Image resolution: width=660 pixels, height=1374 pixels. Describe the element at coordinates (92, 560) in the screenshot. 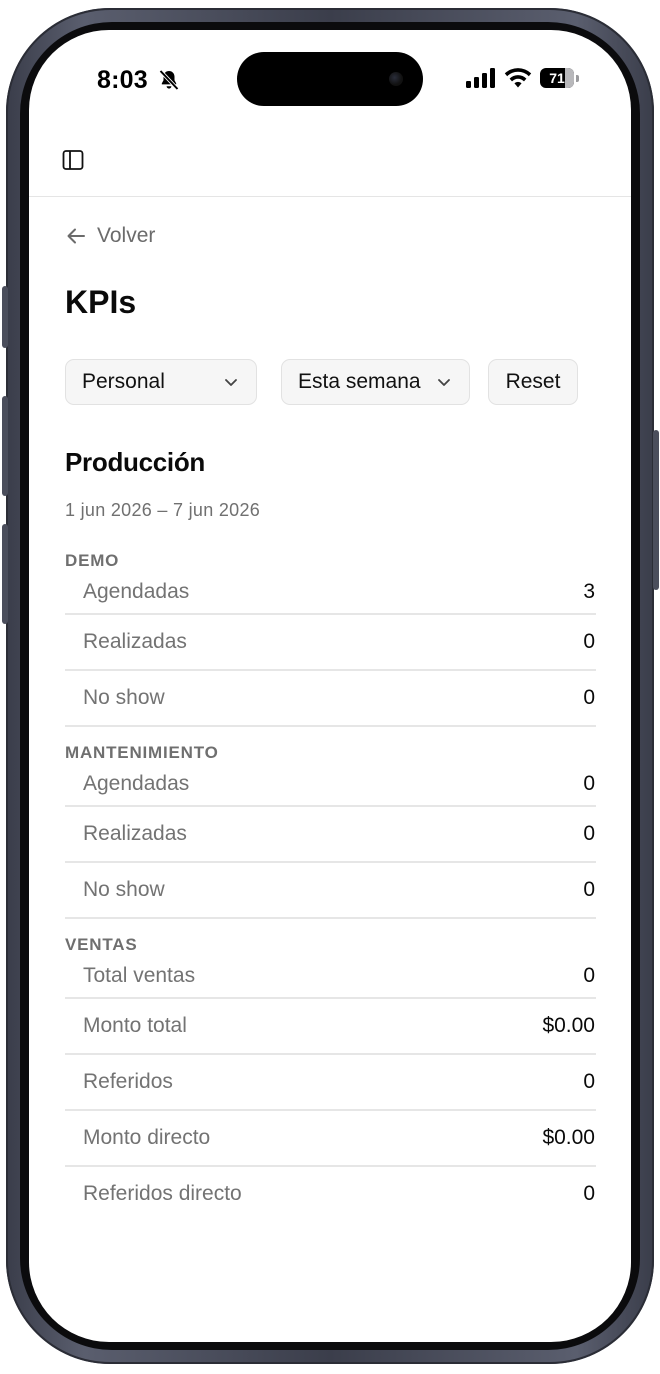

I see `group-label-demo: DEMO` at that location.